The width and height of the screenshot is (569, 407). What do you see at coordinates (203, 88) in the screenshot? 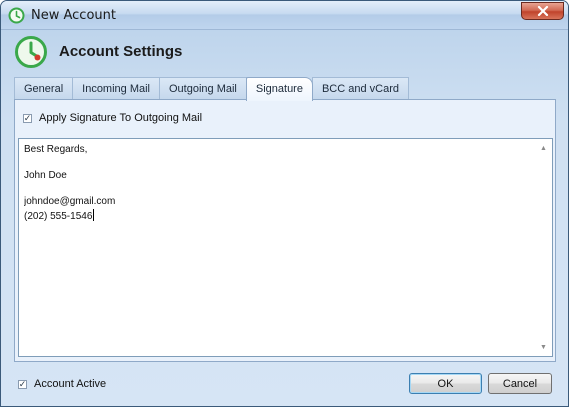
I see `tab-outgoing-mail: Outgoing Mail` at bounding box center [203, 88].